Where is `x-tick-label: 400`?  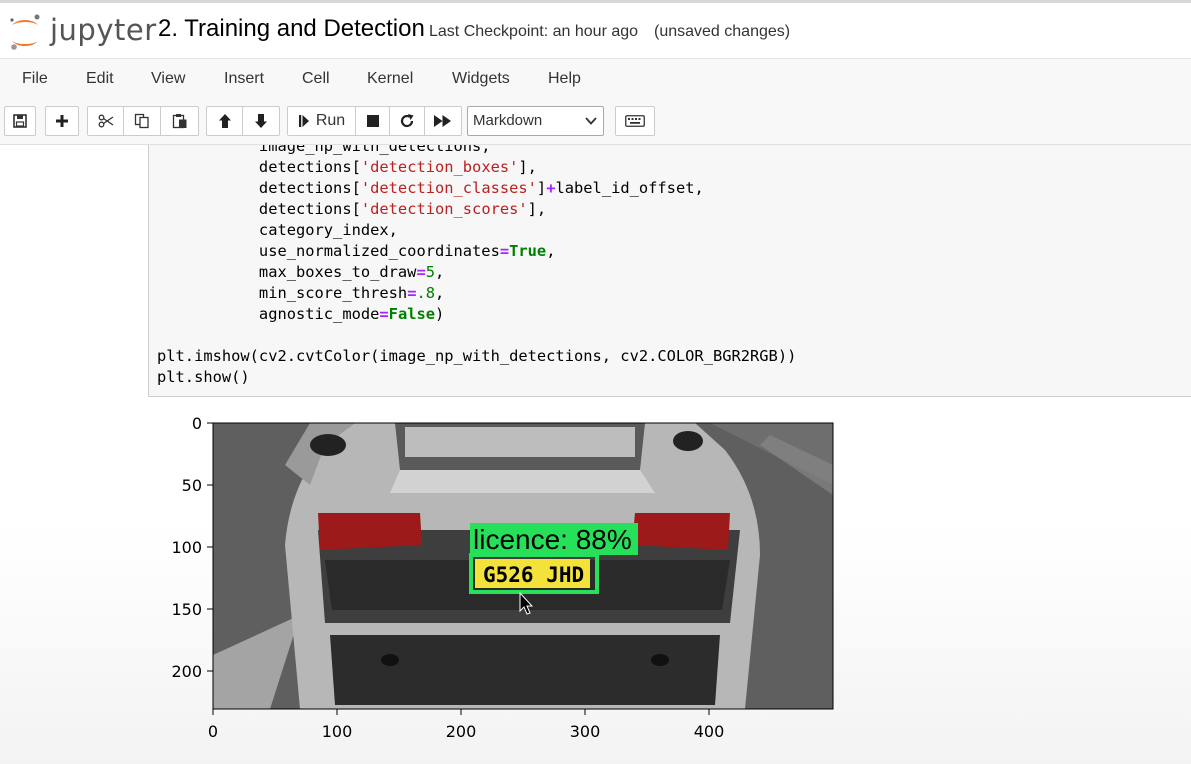 x-tick-label: 400 is located at coordinates (709, 731).